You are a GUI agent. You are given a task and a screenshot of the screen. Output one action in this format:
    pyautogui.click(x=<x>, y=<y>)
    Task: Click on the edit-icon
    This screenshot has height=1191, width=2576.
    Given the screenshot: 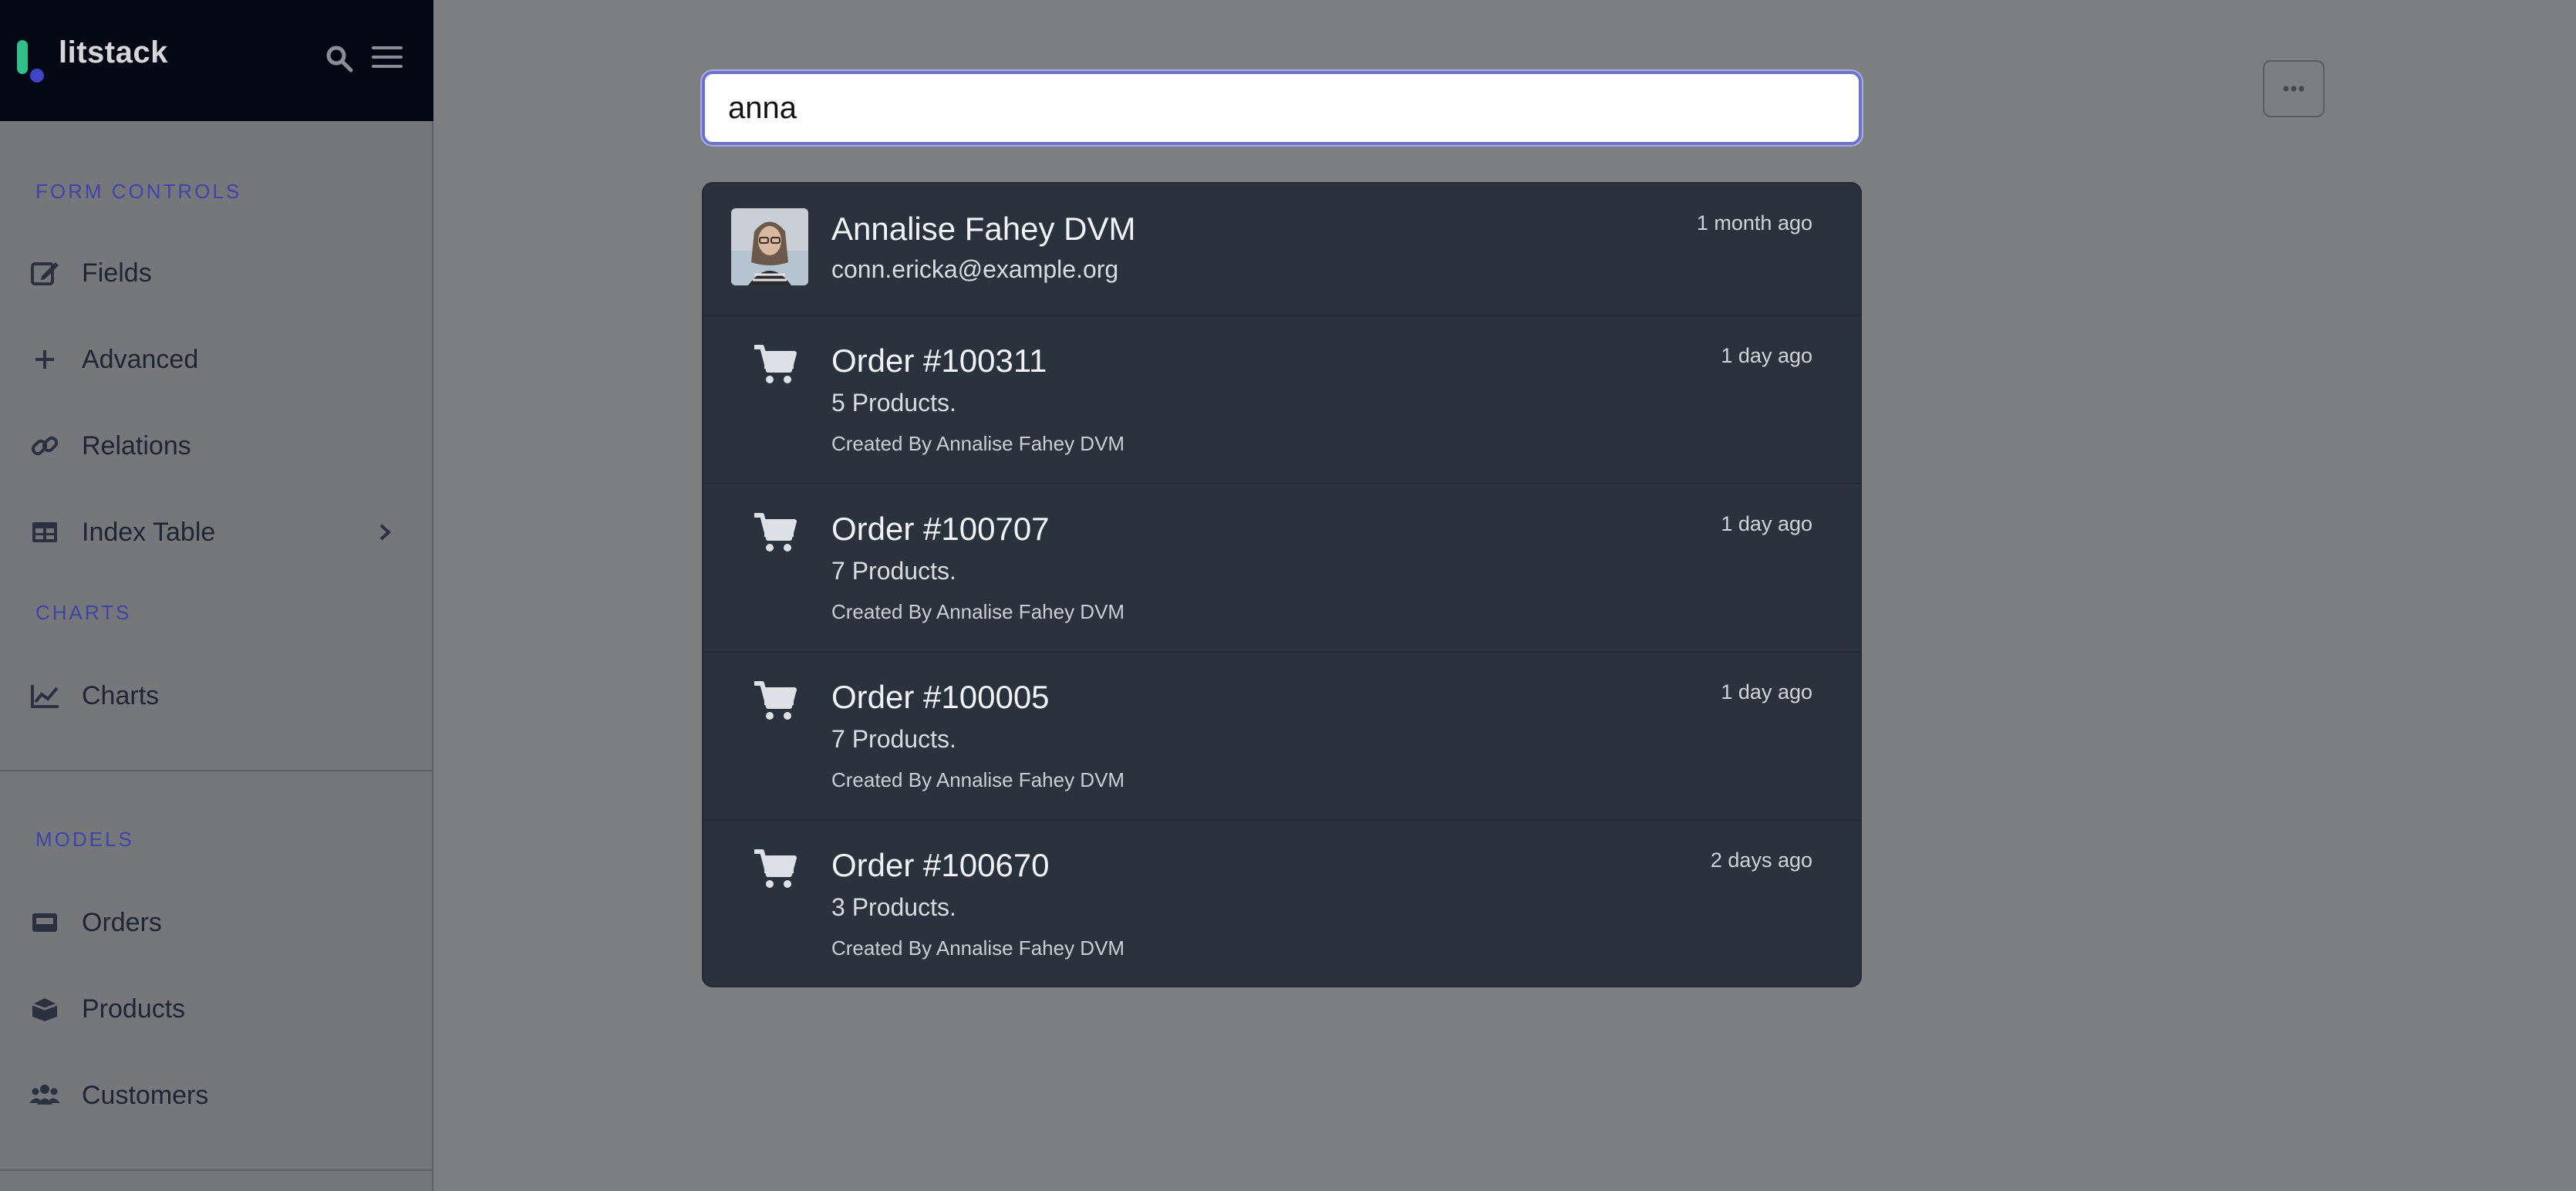 What is the action you would take?
    pyautogui.click(x=45, y=273)
    